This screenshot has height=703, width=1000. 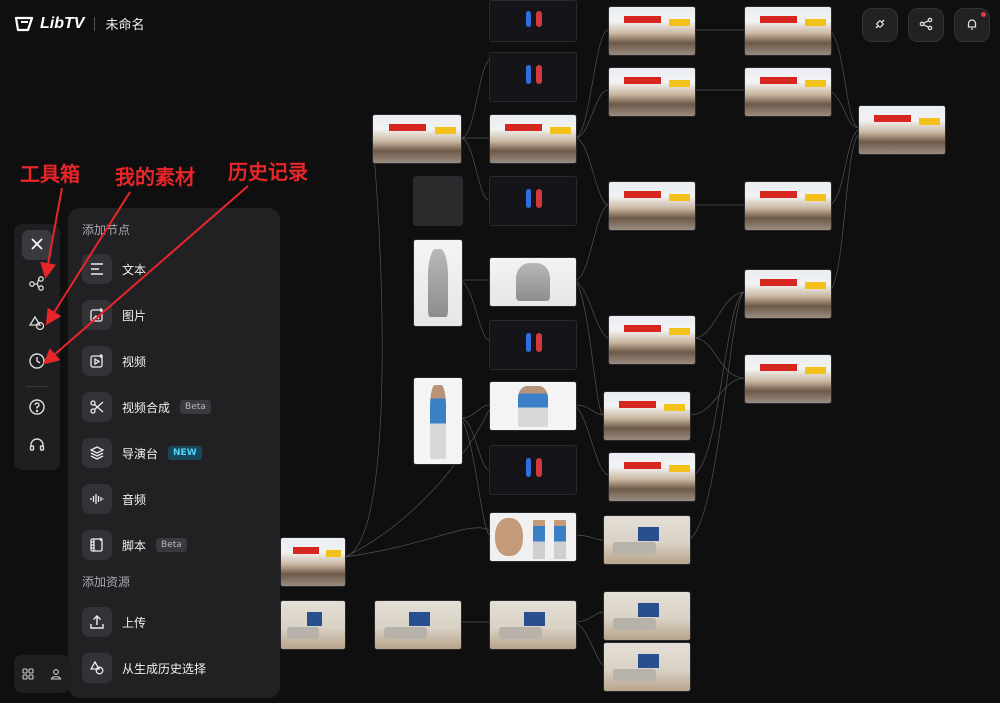 What do you see at coordinates (37, 347) in the screenshot?
I see `left-toolbar` at bounding box center [37, 347].